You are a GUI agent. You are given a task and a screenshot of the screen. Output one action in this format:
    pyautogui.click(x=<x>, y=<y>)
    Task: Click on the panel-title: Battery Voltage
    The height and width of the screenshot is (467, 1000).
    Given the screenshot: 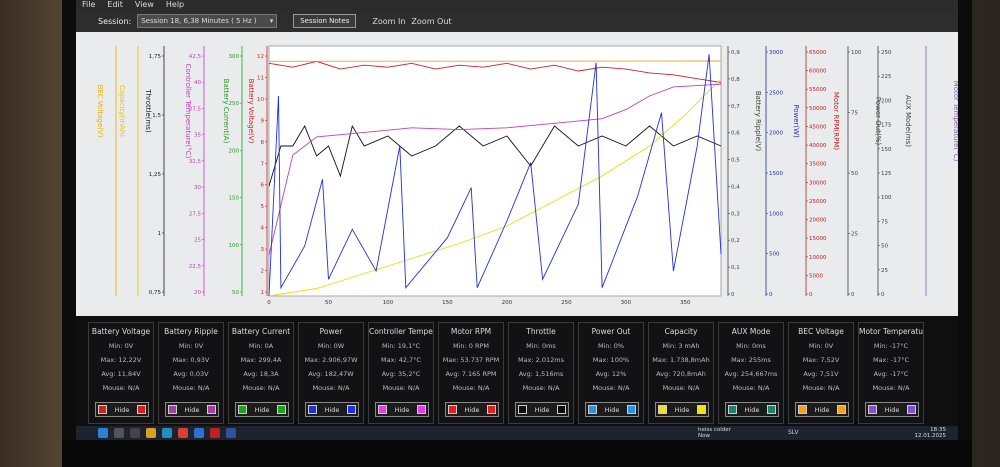 What is the action you would take?
    pyautogui.click(x=121, y=331)
    